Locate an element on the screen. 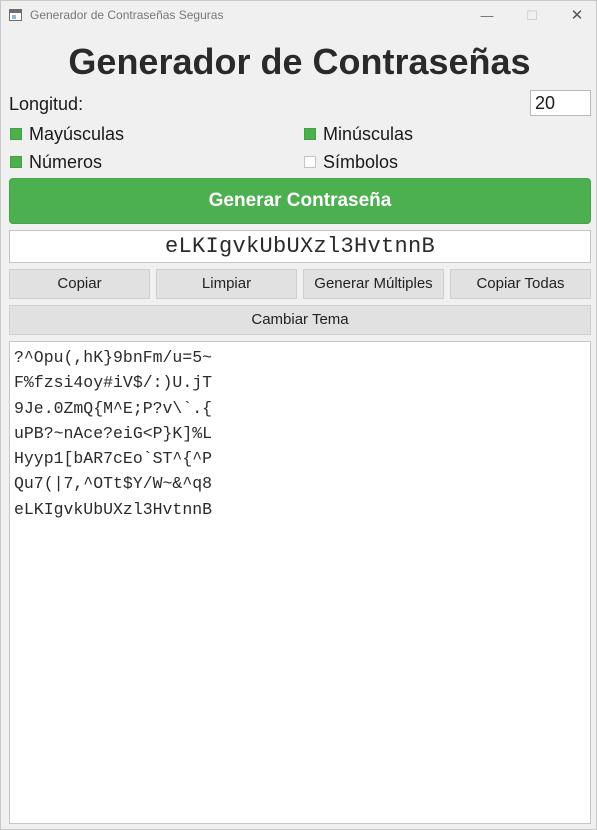 This screenshot has width=597, height=830. output-line: Qu7(|7,^OTt$Y/W~&^q8 is located at coordinates (113, 484).